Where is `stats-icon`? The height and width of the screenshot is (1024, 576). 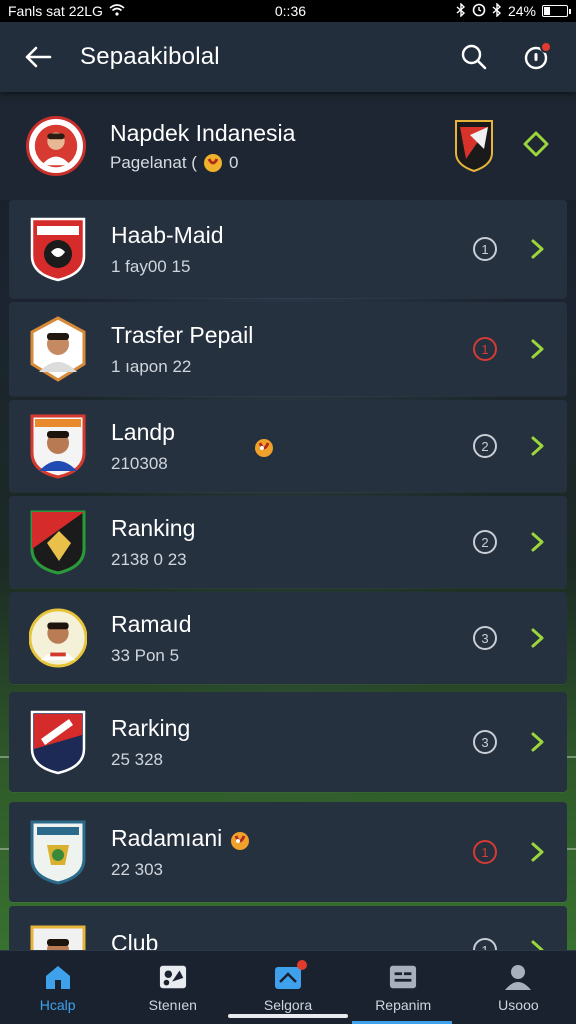 stats-icon is located at coordinates (403, 977).